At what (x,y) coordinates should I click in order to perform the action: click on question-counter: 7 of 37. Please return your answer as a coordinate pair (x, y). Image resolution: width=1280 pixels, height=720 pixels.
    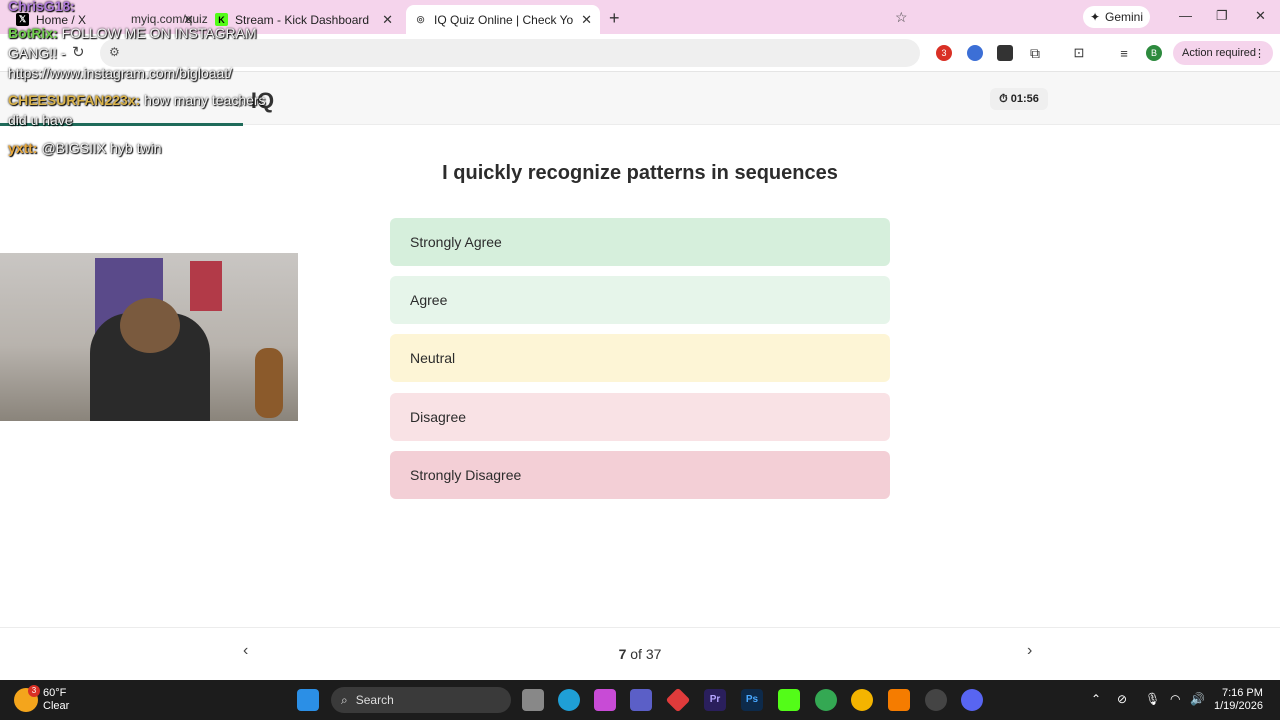
    Looking at the image, I should click on (640, 654).